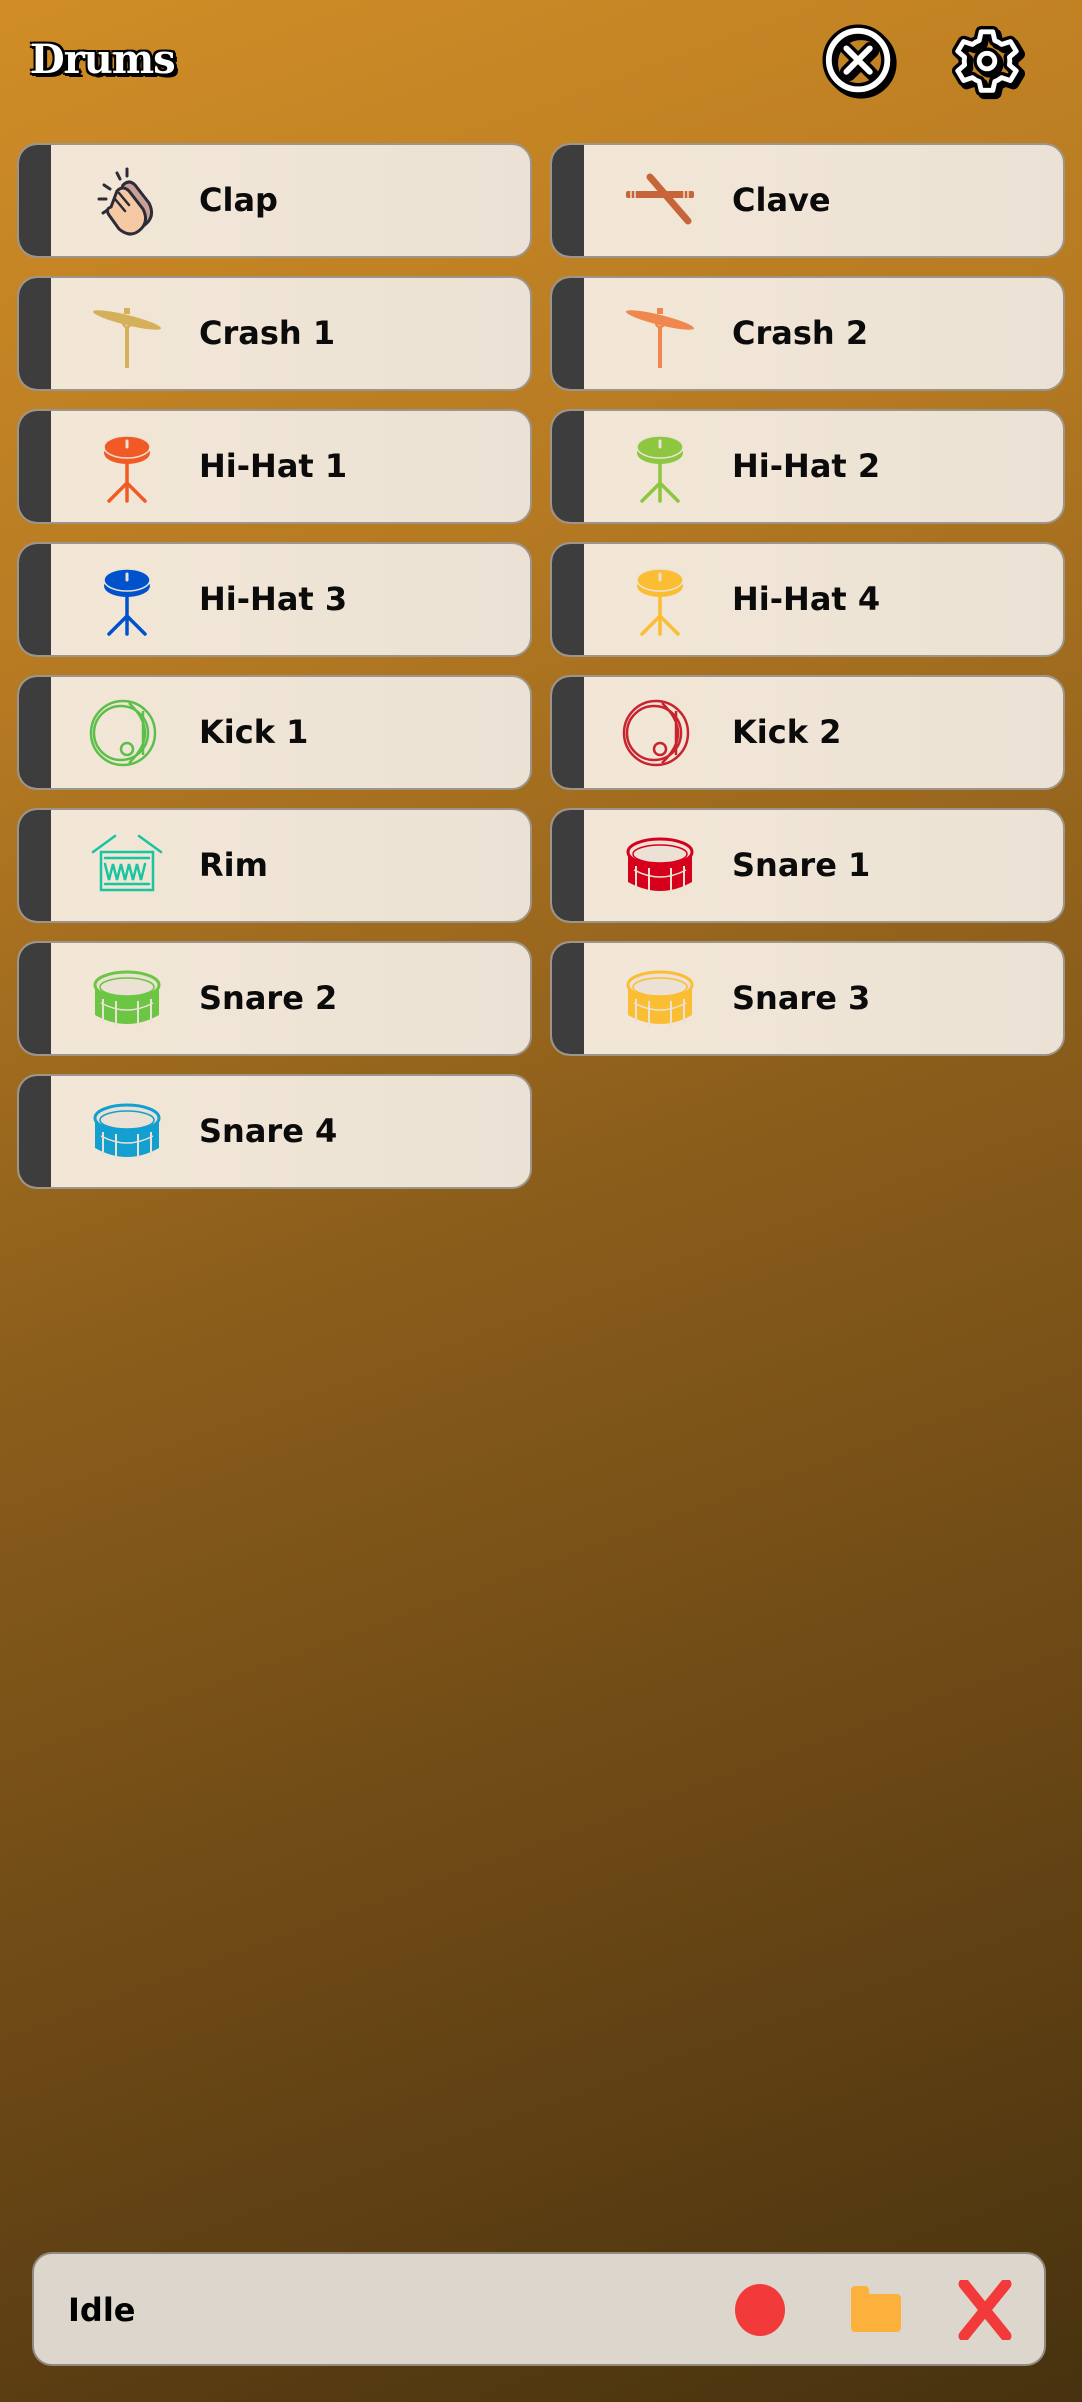  I want to click on close-button, so click(861, 63).